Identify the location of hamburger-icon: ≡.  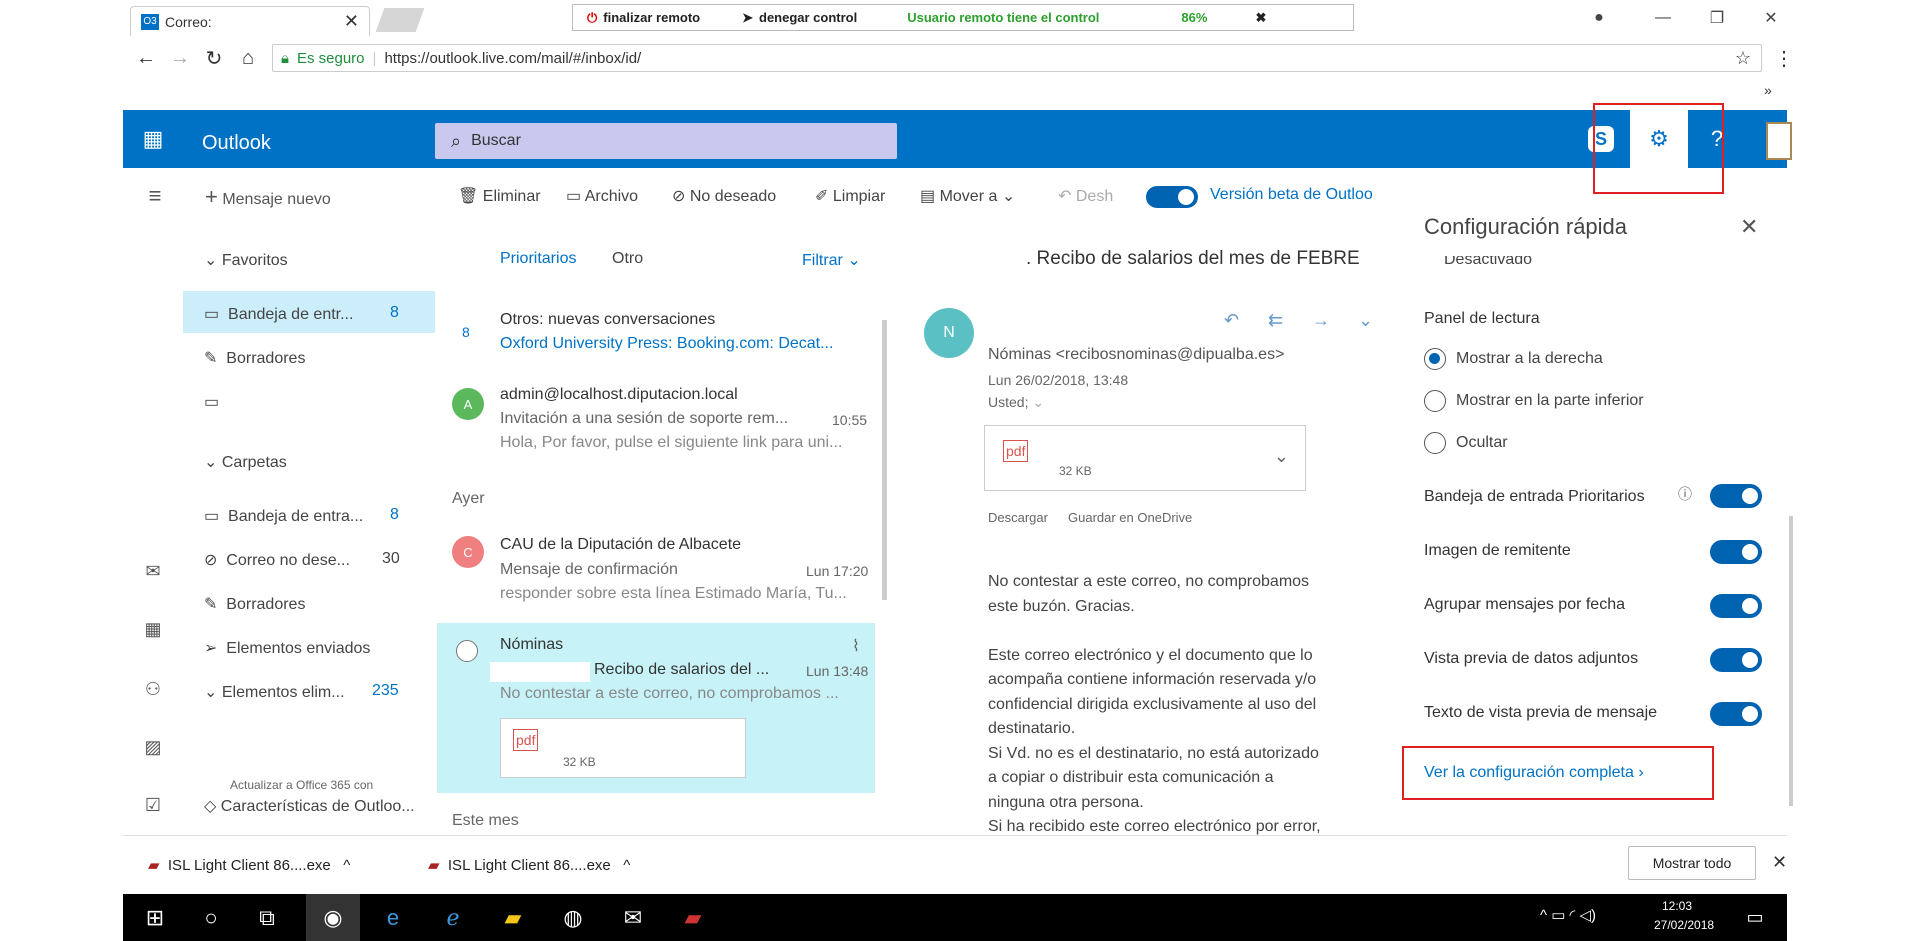
(155, 196).